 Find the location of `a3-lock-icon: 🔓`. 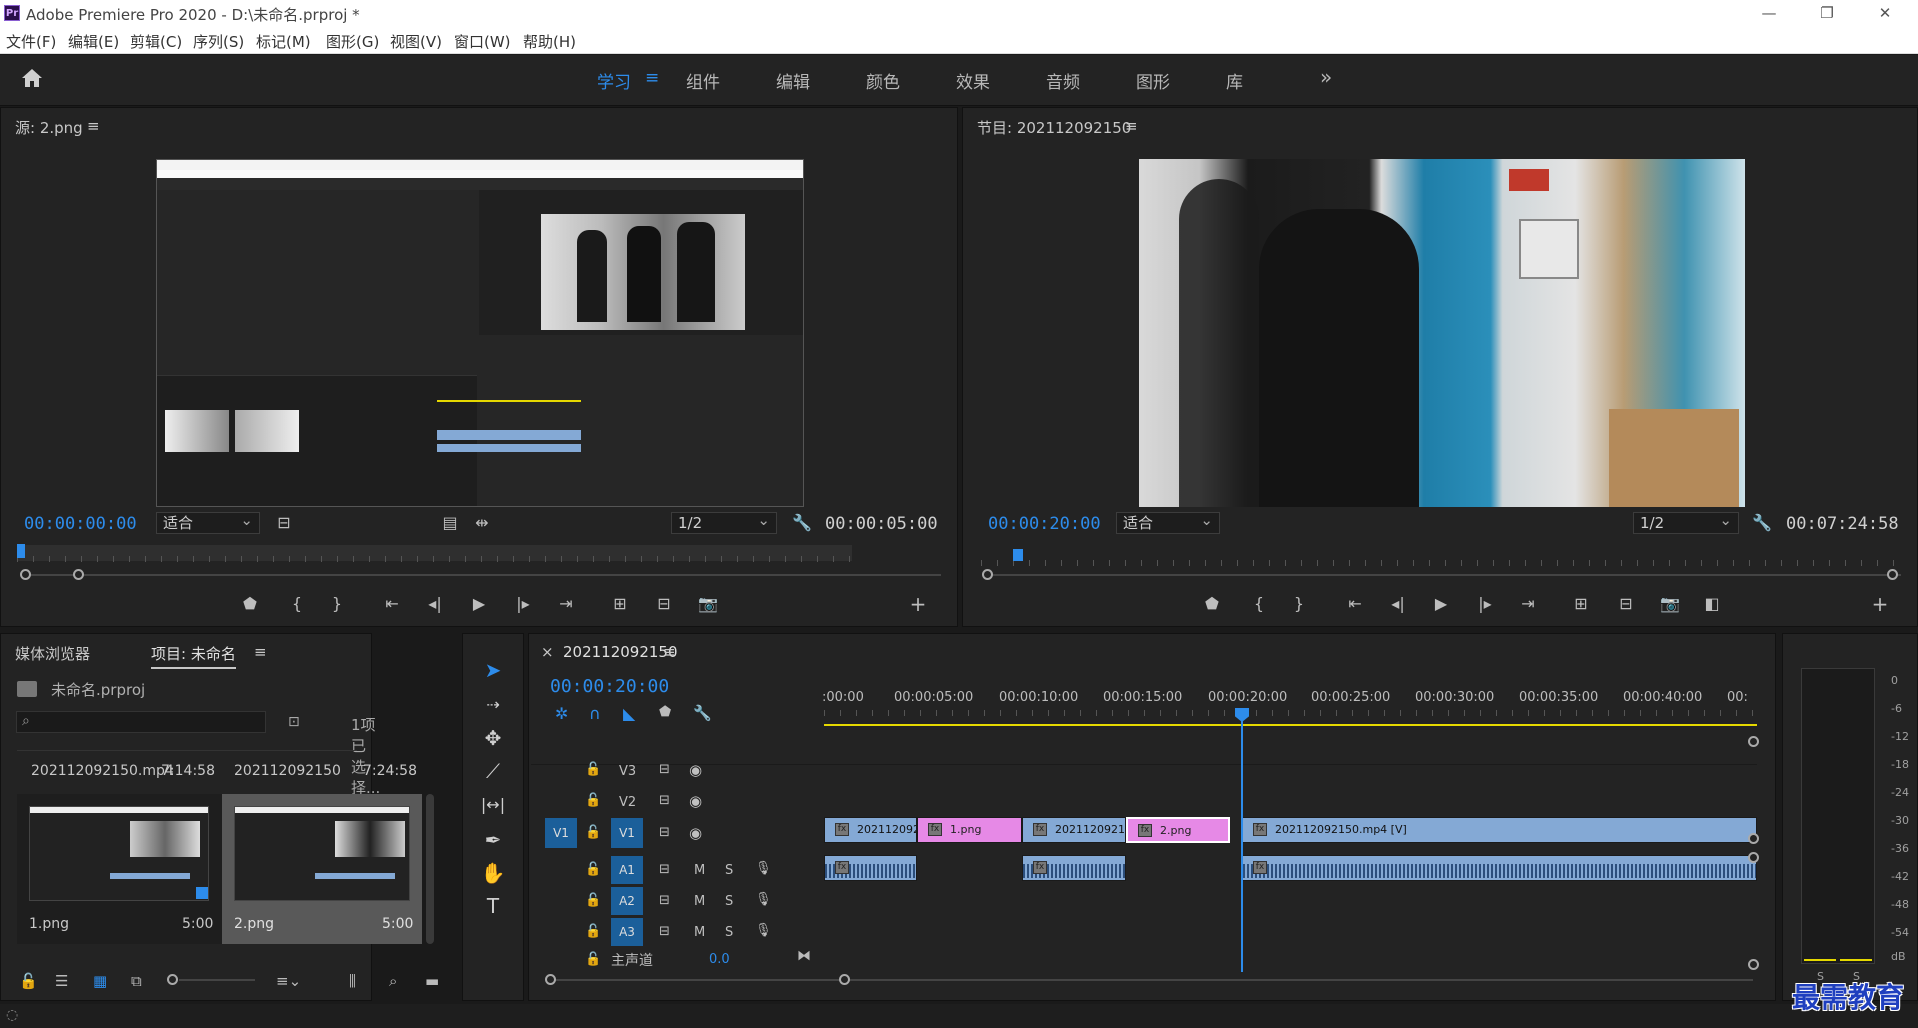

a3-lock-icon: 🔓 is located at coordinates (593, 931).